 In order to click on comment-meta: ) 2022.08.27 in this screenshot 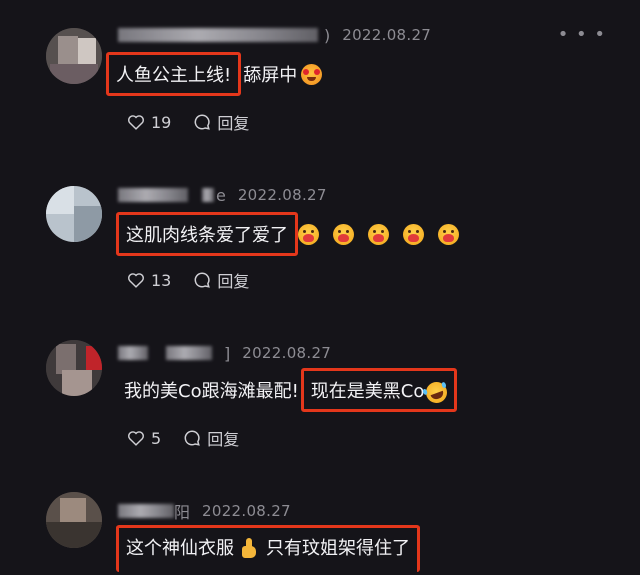, I will do `click(274, 35)`.